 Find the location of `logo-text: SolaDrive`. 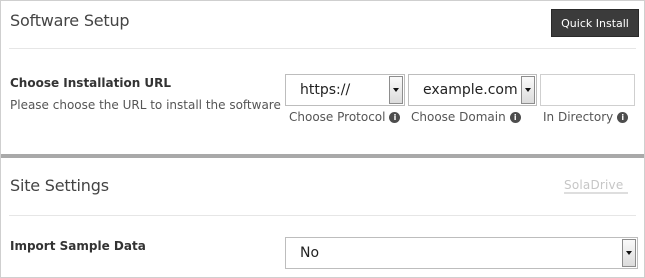

logo-text: SolaDrive is located at coordinates (594, 185).